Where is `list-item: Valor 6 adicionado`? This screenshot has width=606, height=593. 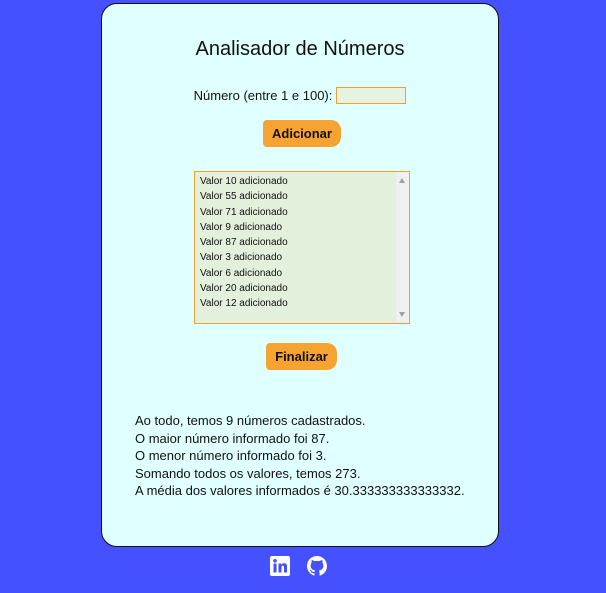 list-item: Valor 6 adicionado is located at coordinates (295, 273).